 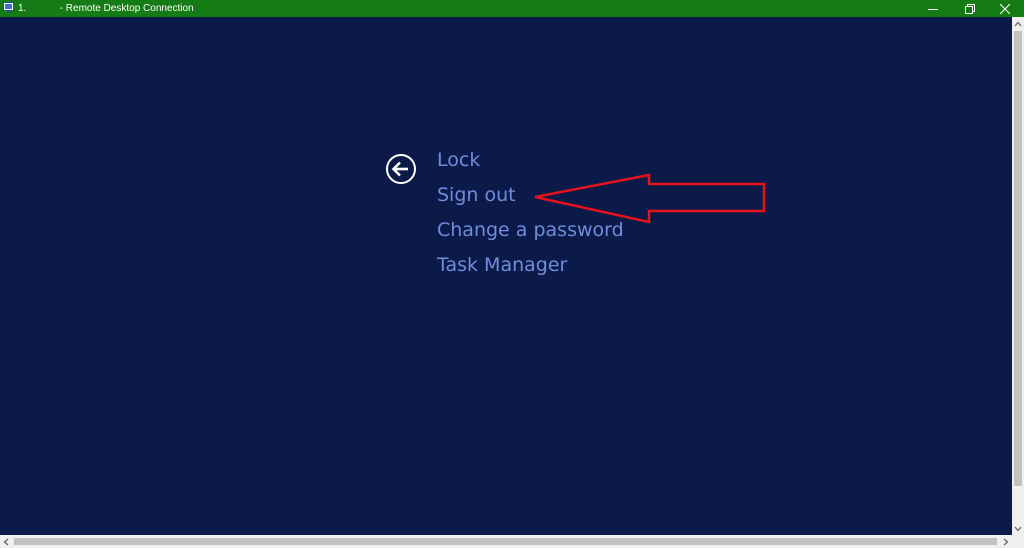 I want to click on menu-item-change-password: Change a password, so click(x=530, y=234).